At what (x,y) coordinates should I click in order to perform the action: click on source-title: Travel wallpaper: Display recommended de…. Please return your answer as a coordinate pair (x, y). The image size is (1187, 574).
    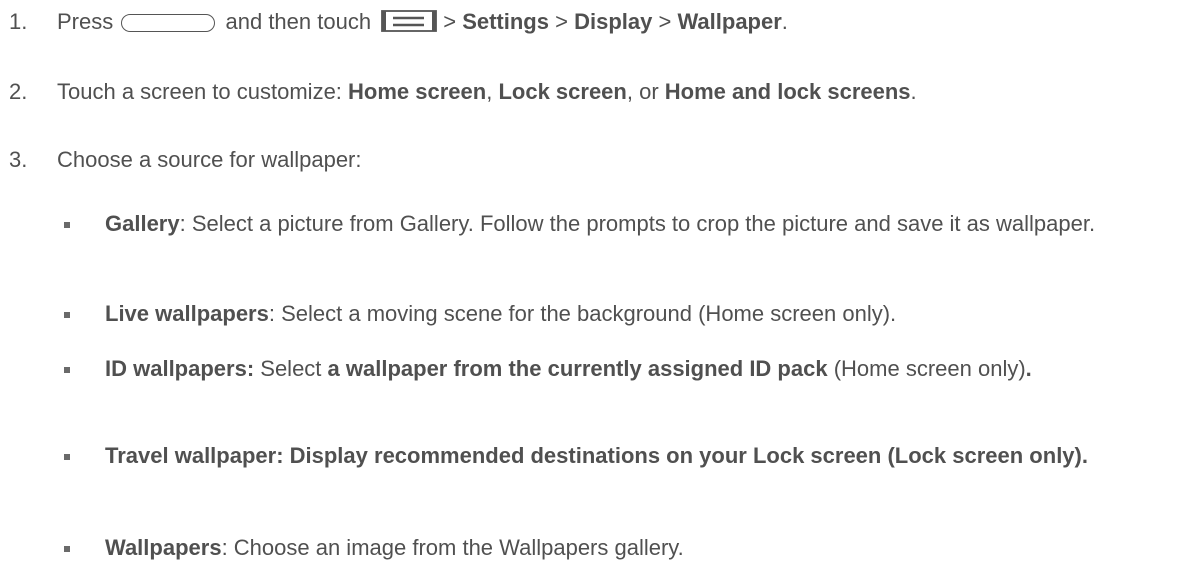
    Looking at the image, I should click on (596, 455).